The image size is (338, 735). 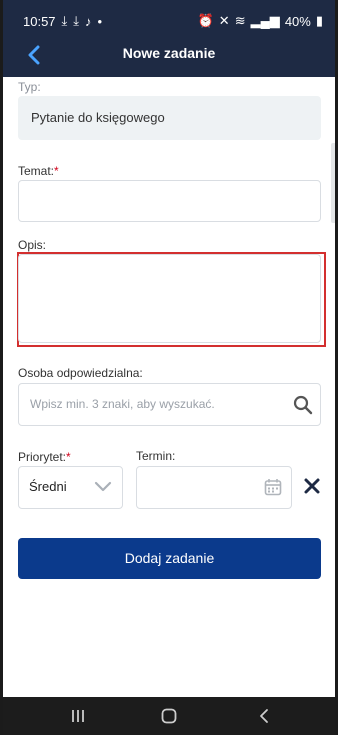 What do you see at coordinates (240, 20) in the screenshot?
I see `wifi-icon: ≋` at bounding box center [240, 20].